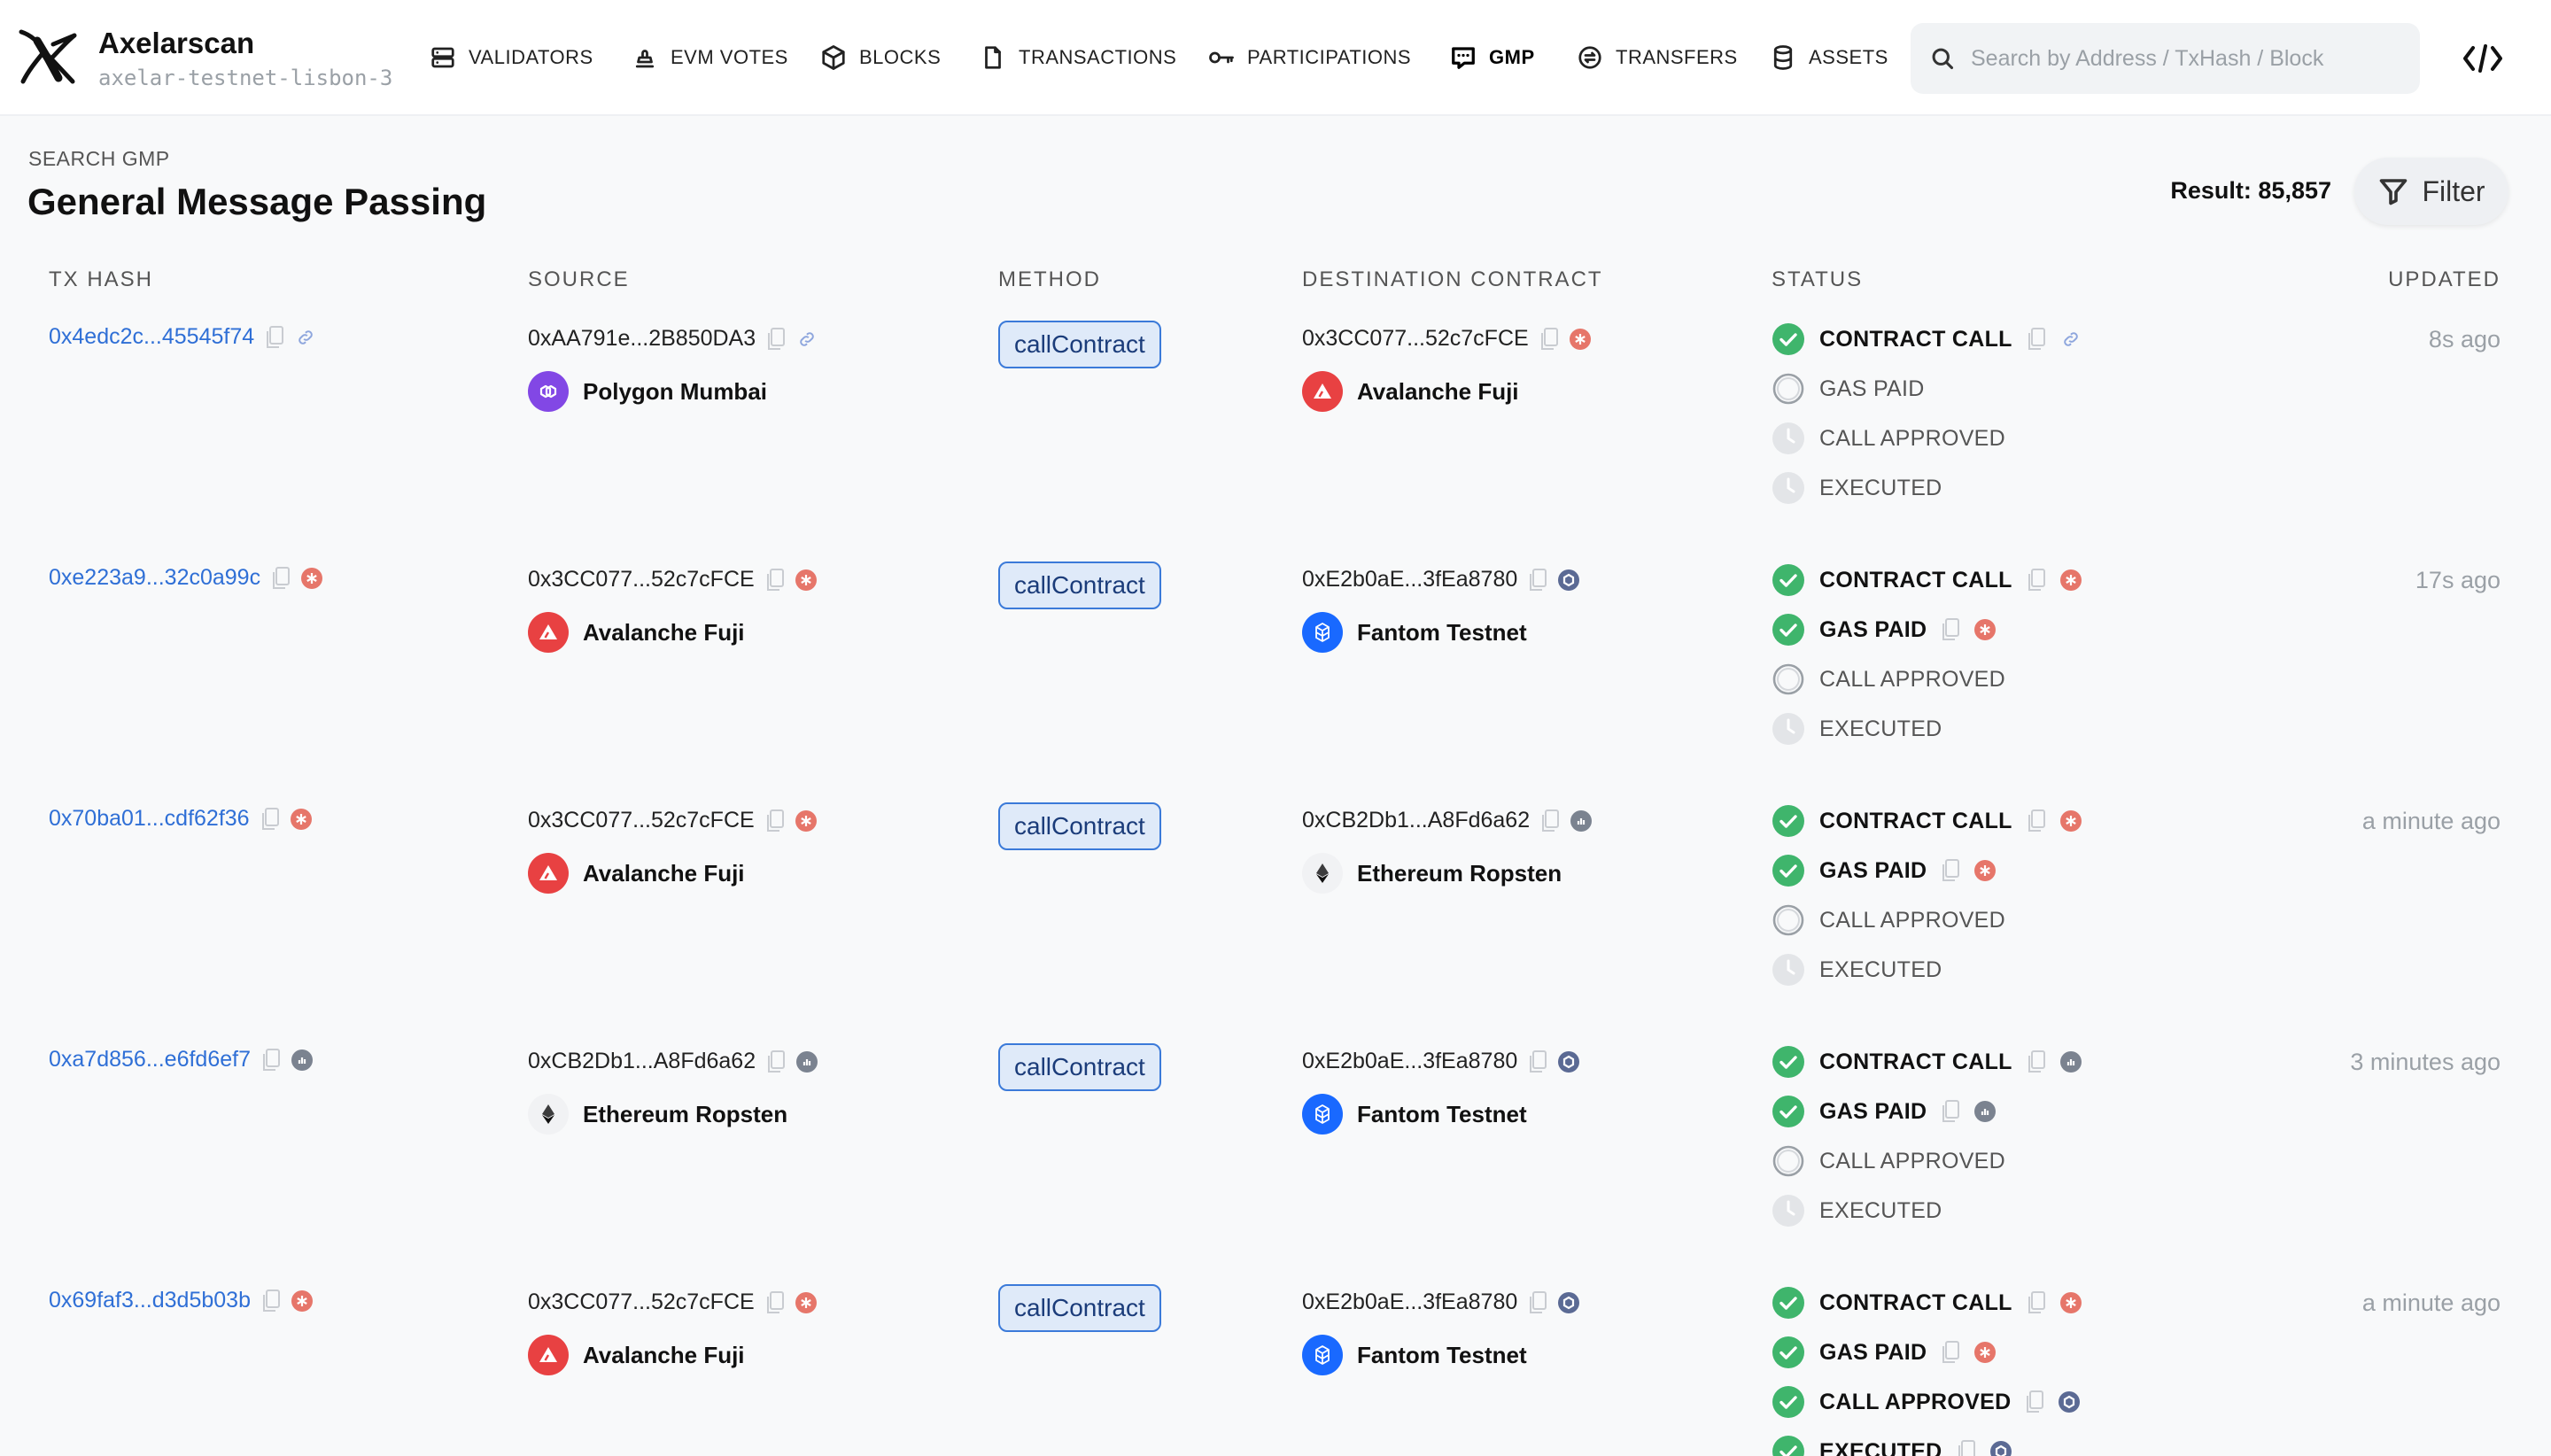  What do you see at coordinates (2482, 59) in the screenshot?
I see `code-icon` at bounding box center [2482, 59].